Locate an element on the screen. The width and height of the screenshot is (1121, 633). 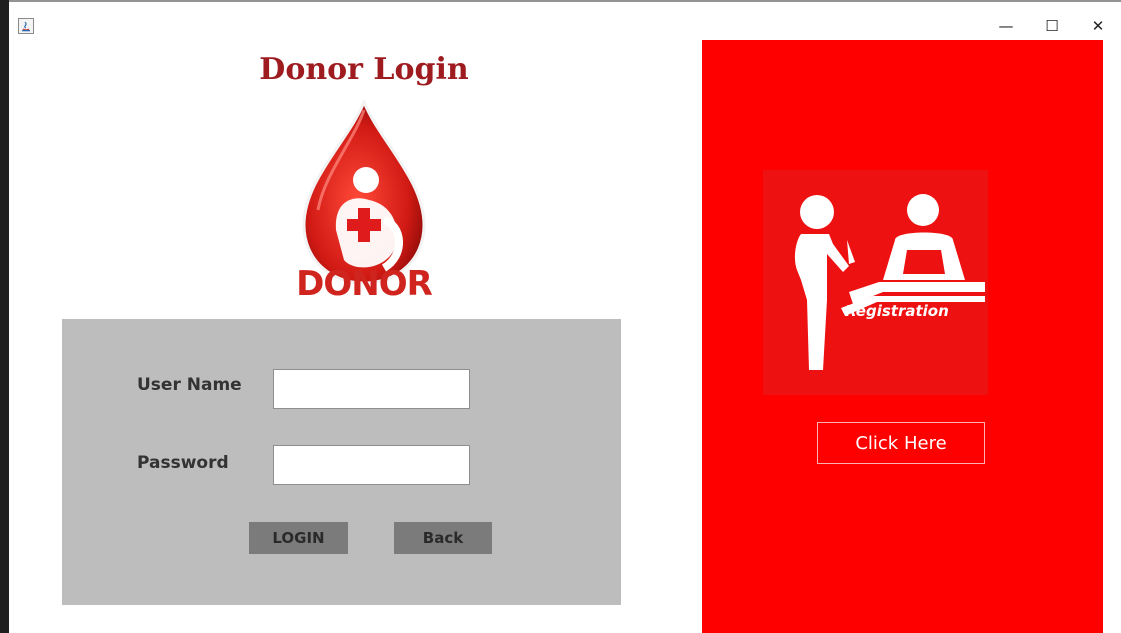
maximize-icon: ☐ is located at coordinates (1052, 26).